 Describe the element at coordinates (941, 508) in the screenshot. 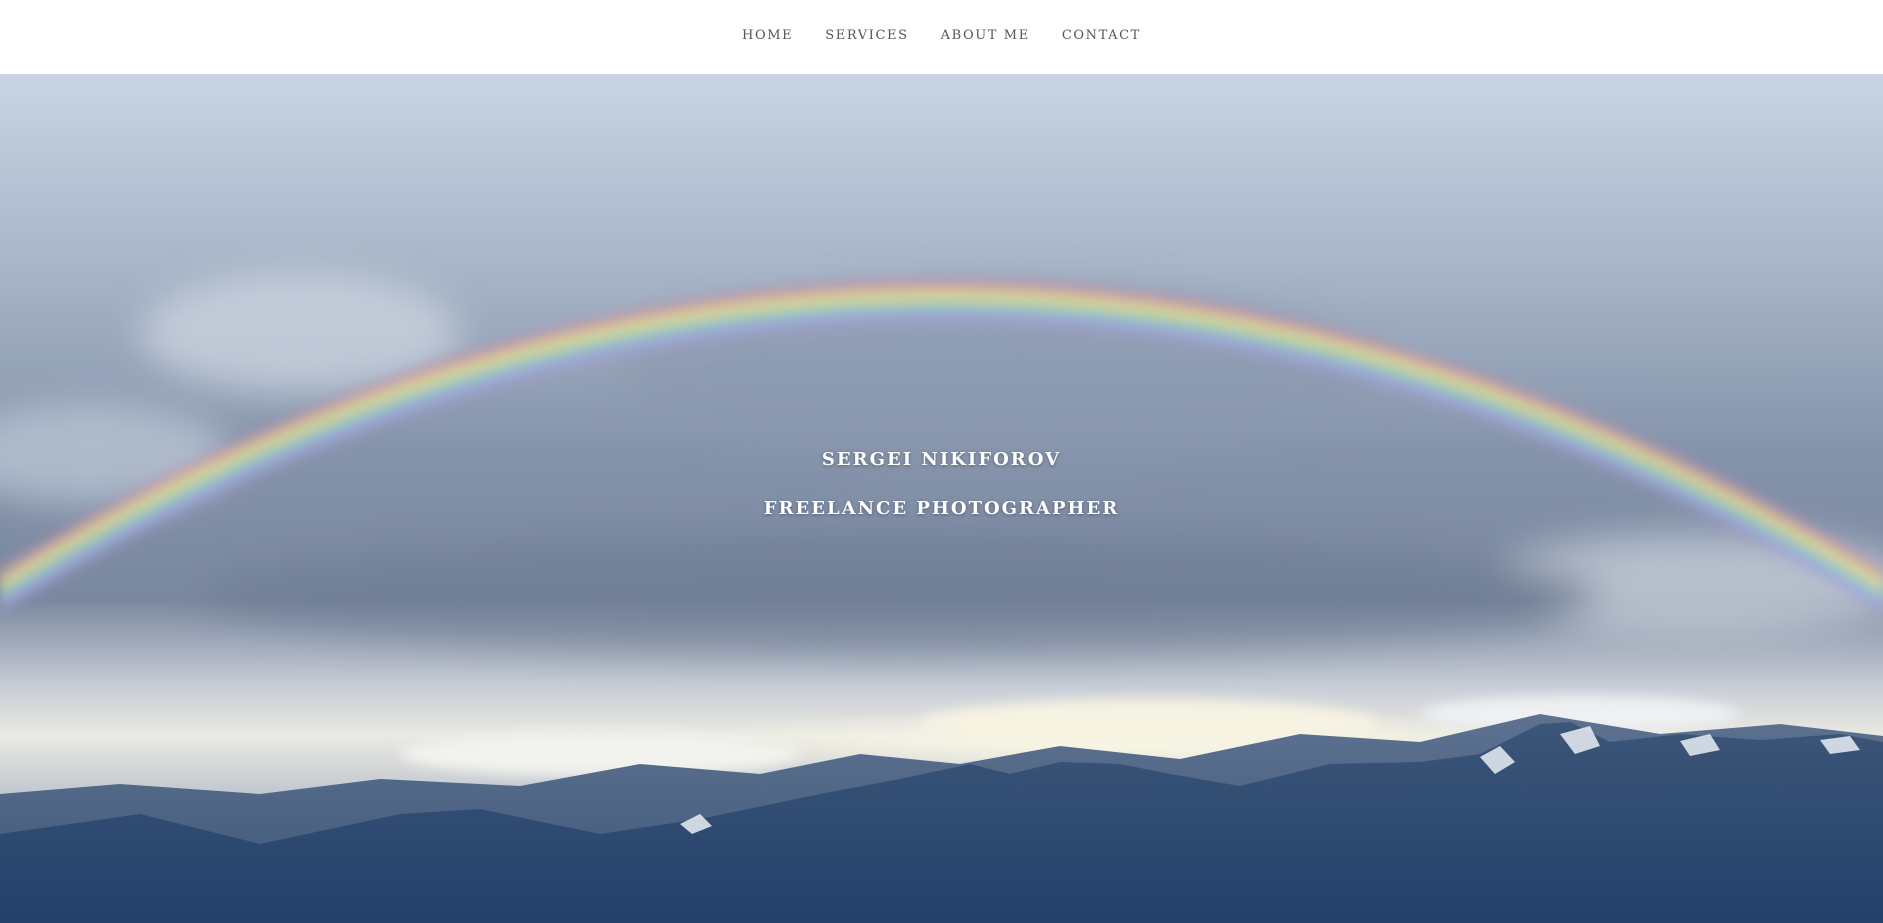

I see `photographer-tagline: FREELANCE PHOTOGRAPHER` at that location.